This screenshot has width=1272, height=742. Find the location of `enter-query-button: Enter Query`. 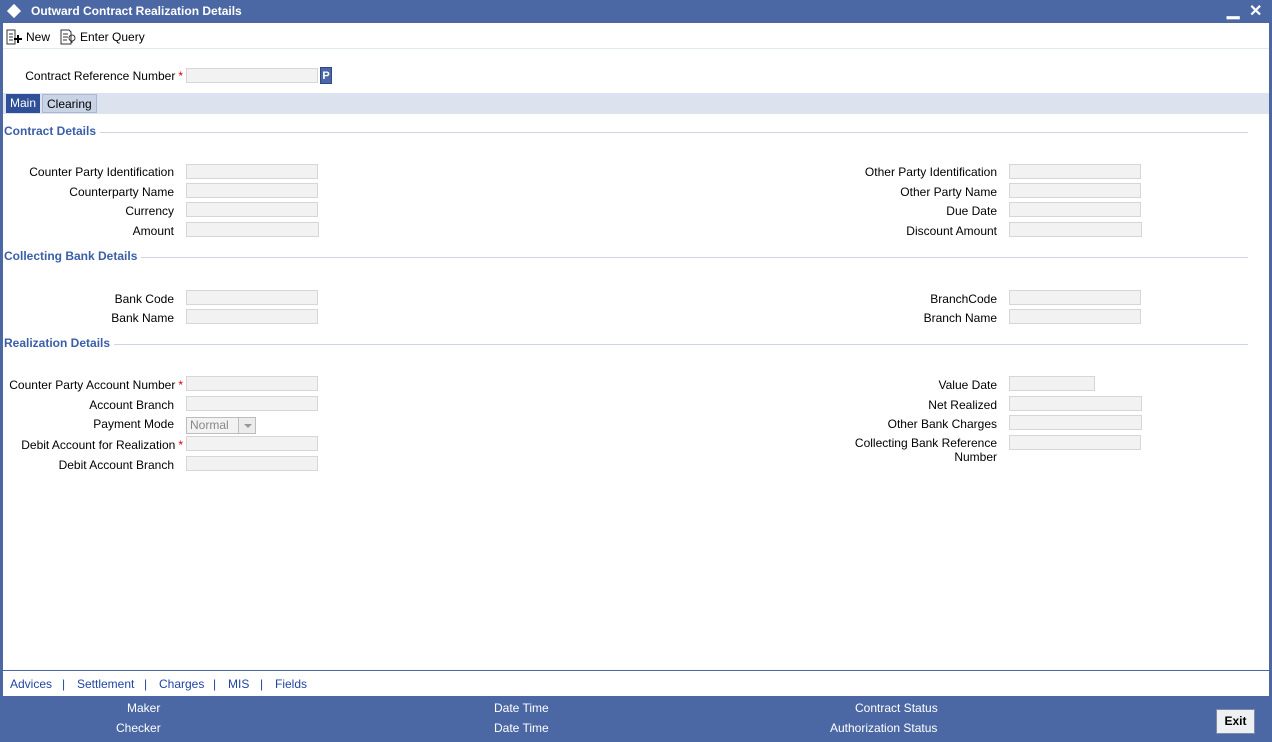

enter-query-button: Enter Query is located at coordinates (102, 37).